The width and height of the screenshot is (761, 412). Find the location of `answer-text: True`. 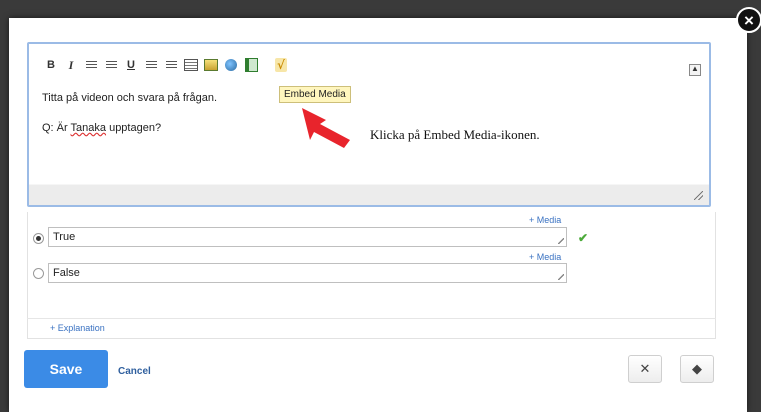

answer-text: True is located at coordinates (64, 237).